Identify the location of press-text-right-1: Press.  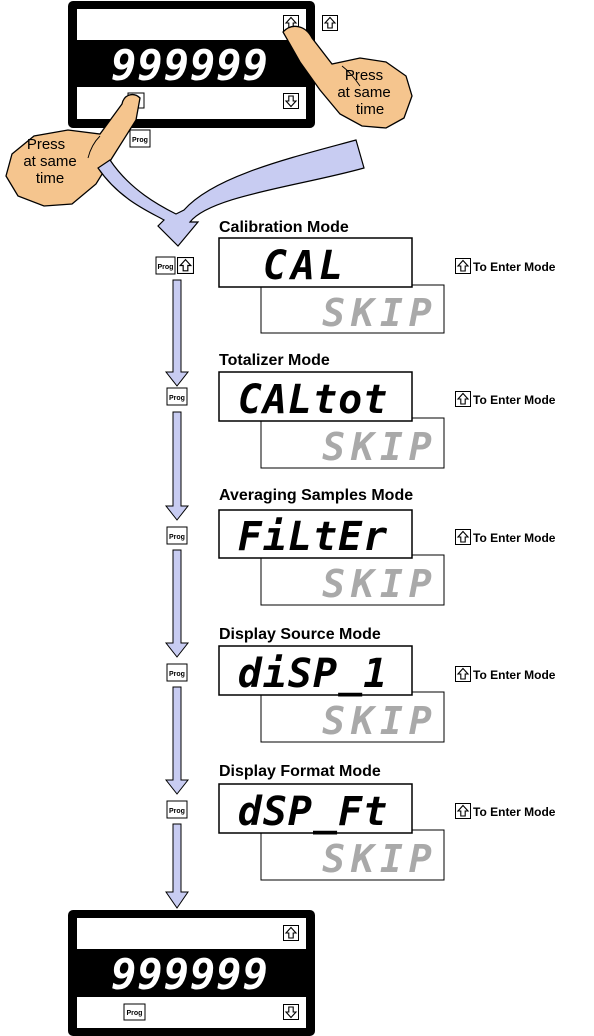
(364, 75).